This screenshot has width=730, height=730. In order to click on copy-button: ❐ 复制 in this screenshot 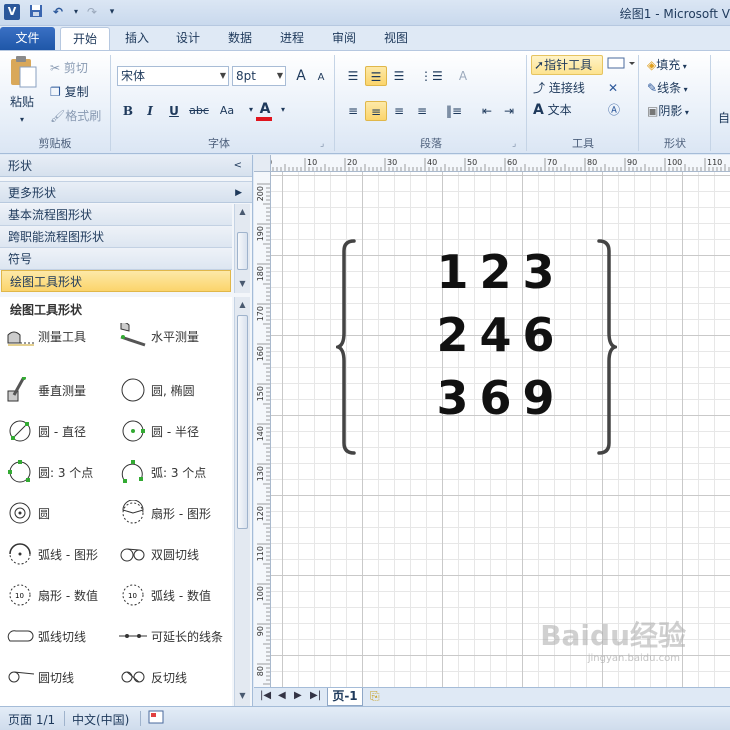, I will do `click(69, 92)`.